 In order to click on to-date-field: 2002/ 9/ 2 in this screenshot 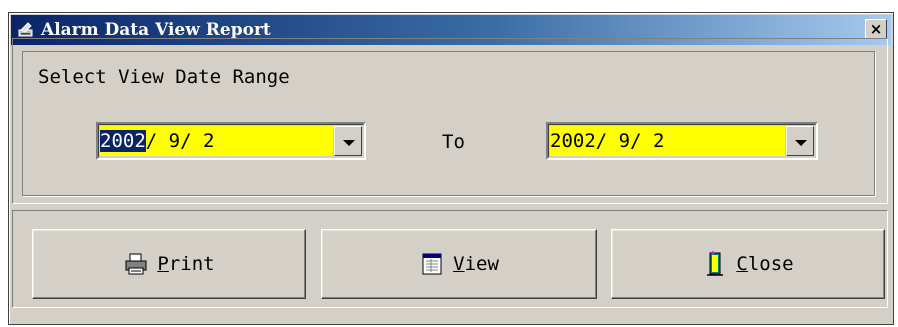, I will do `click(667, 141)`.